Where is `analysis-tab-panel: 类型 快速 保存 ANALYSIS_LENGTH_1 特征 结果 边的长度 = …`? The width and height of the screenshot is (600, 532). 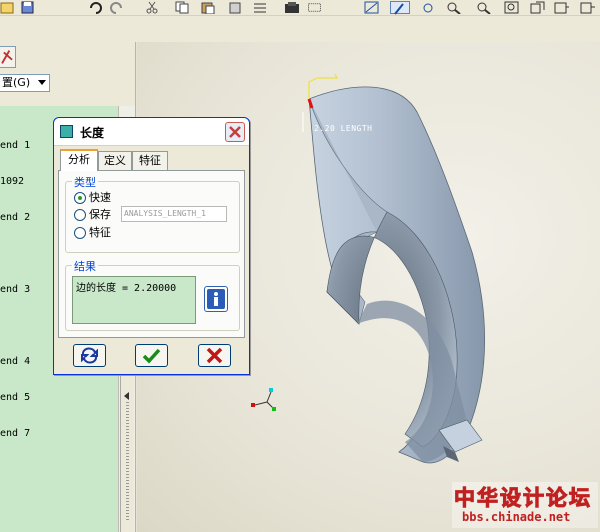
analysis-tab-panel: 类型 快速 保存 ANALYSIS_LENGTH_1 特征 结果 边的长度 = … is located at coordinates (151, 254).